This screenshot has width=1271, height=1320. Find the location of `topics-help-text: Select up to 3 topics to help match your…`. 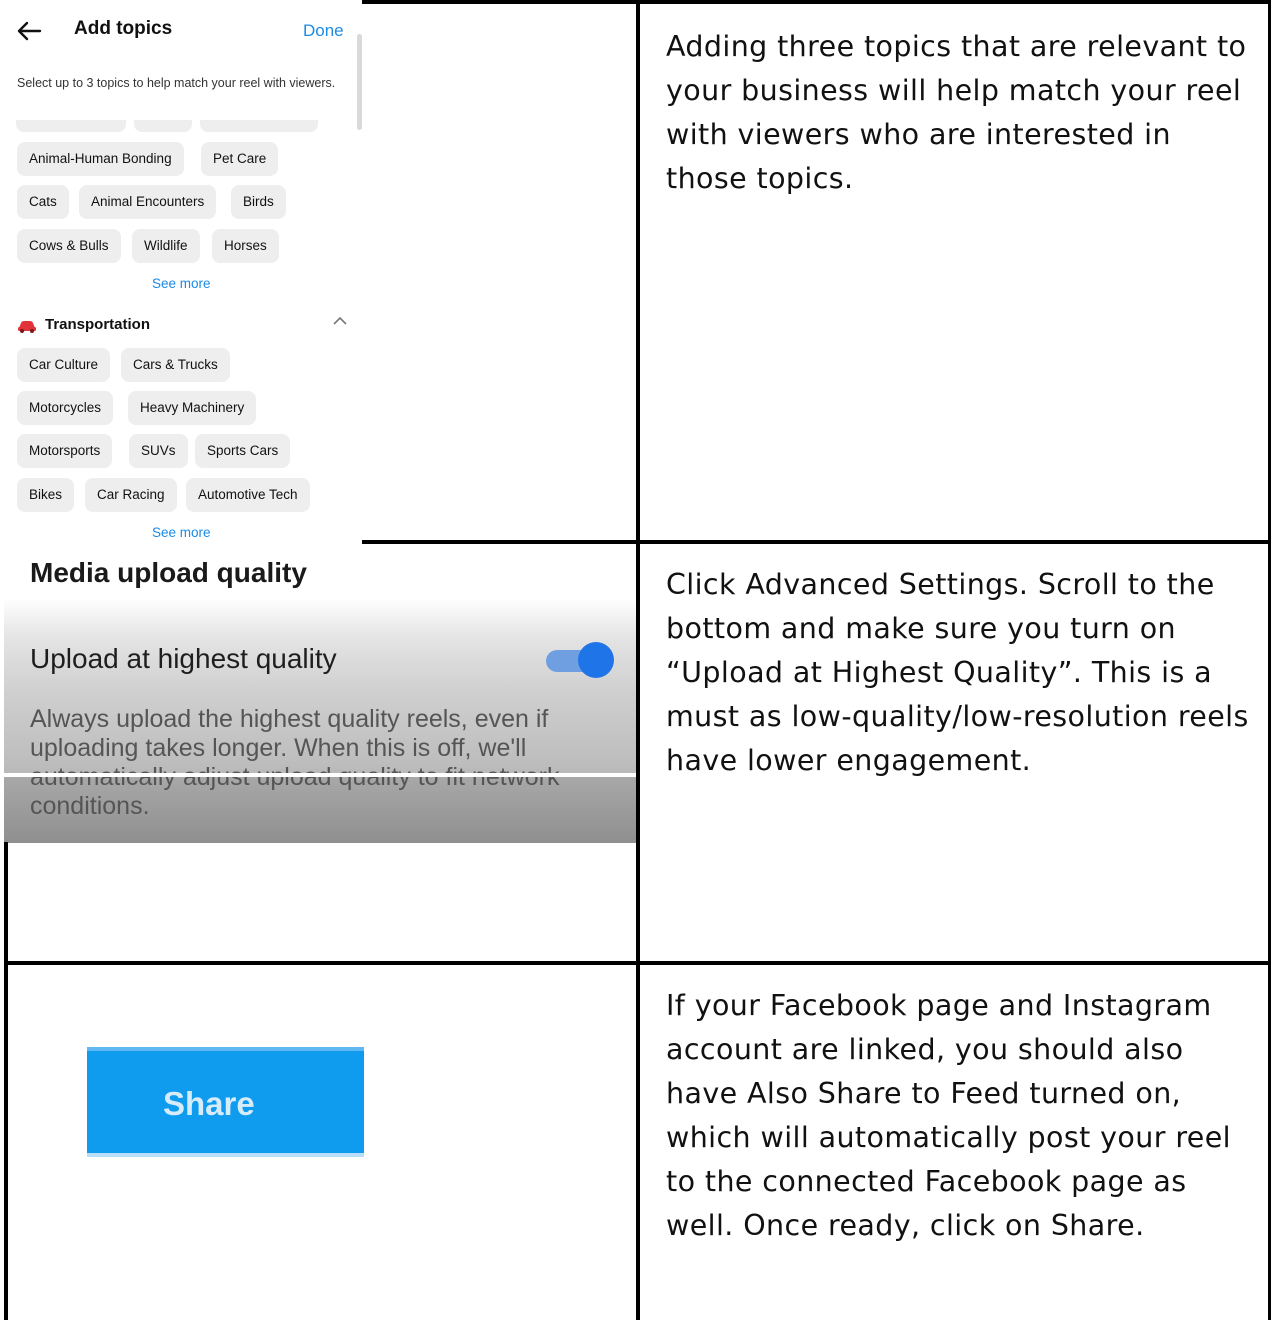

topics-help-text: Select up to 3 topics to help match your… is located at coordinates (176, 83).